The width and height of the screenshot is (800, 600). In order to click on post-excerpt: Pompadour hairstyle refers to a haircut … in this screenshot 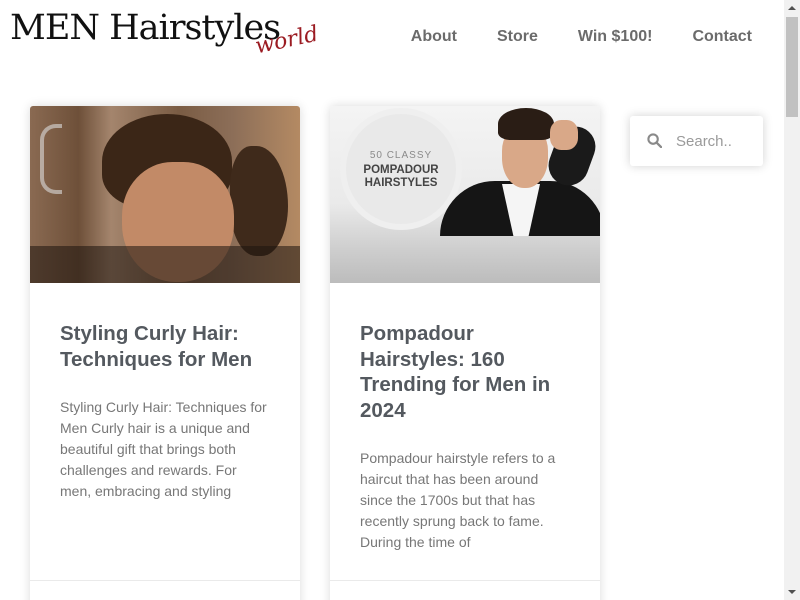, I will do `click(458, 500)`.